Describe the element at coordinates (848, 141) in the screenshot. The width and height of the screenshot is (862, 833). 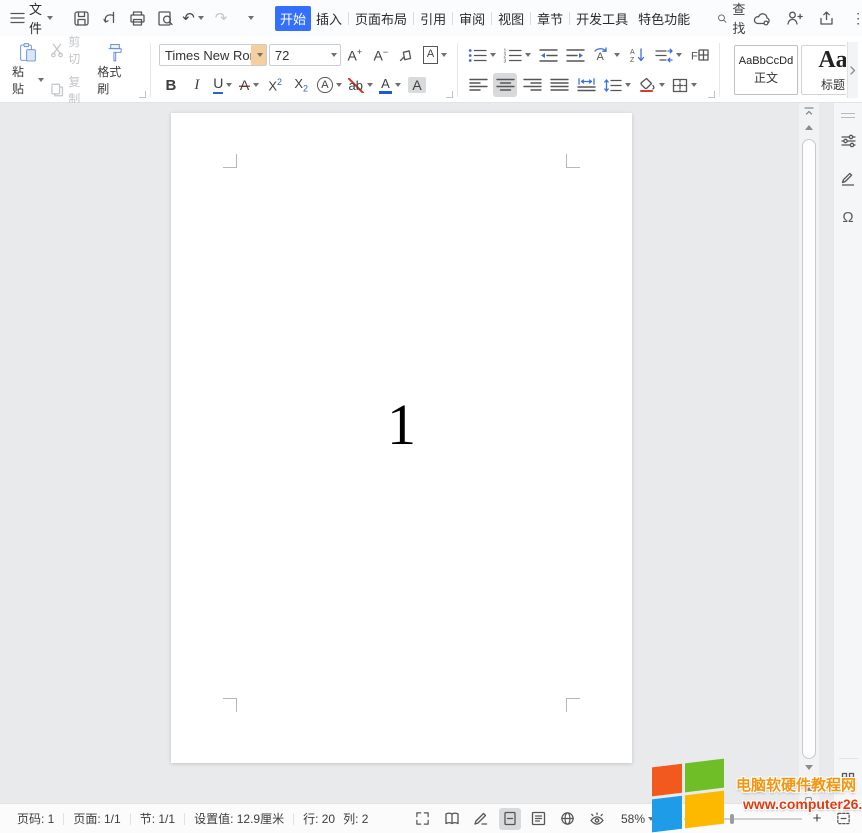
I see `properties-sliders-icon` at that location.